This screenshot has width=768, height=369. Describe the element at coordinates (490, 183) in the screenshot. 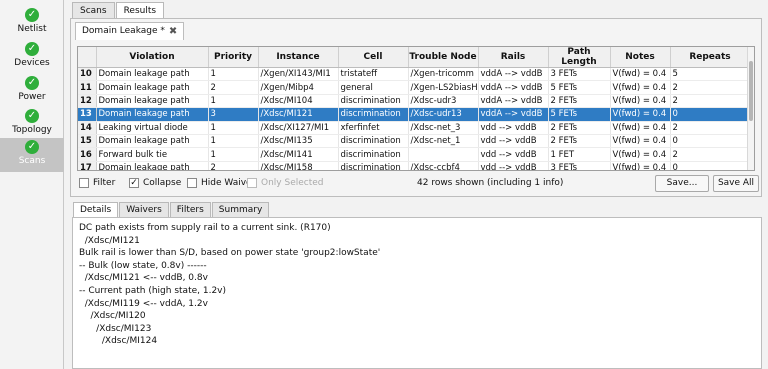

I see `rows-shown-status: 42 rows shown (including 1 info)` at that location.